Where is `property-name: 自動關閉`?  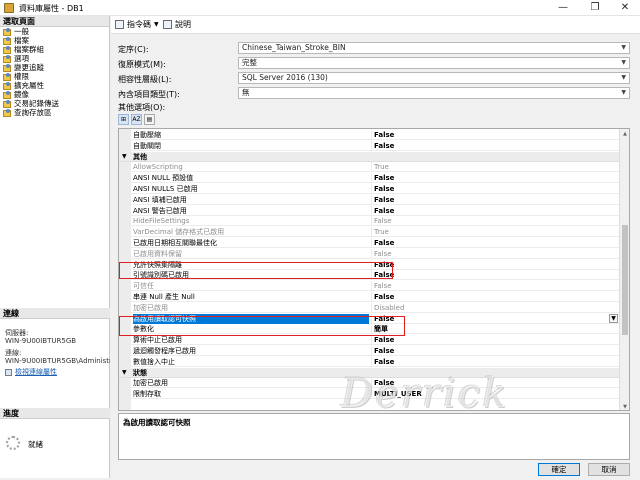 property-name: 自動關閉 is located at coordinates (147, 145).